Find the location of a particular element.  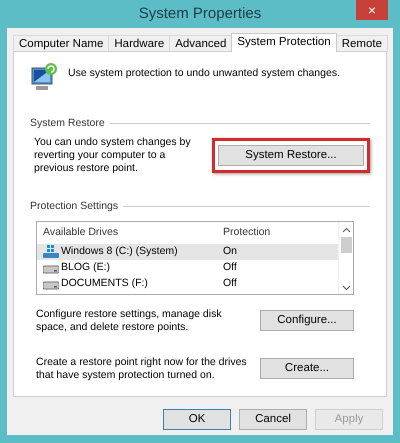

drive-name: DOCUMENTS (F:) is located at coordinates (104, 283).